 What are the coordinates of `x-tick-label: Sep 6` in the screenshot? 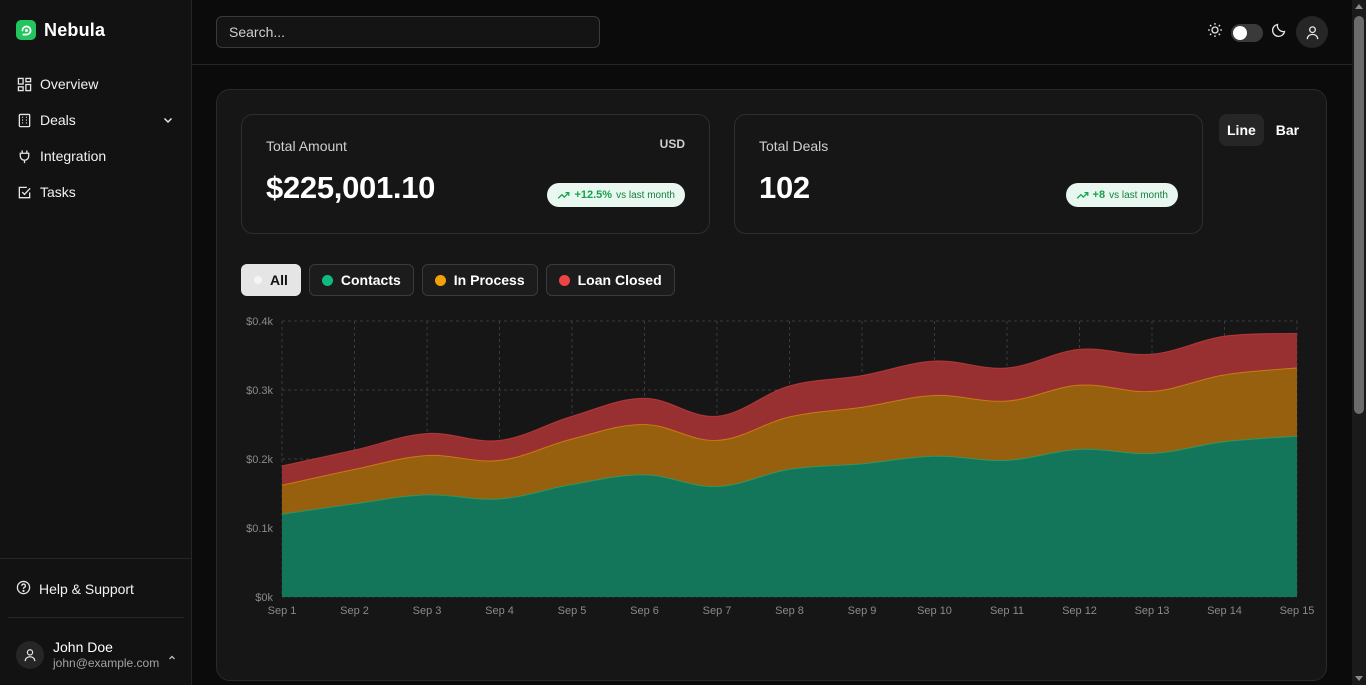 It's located at (644, 611).